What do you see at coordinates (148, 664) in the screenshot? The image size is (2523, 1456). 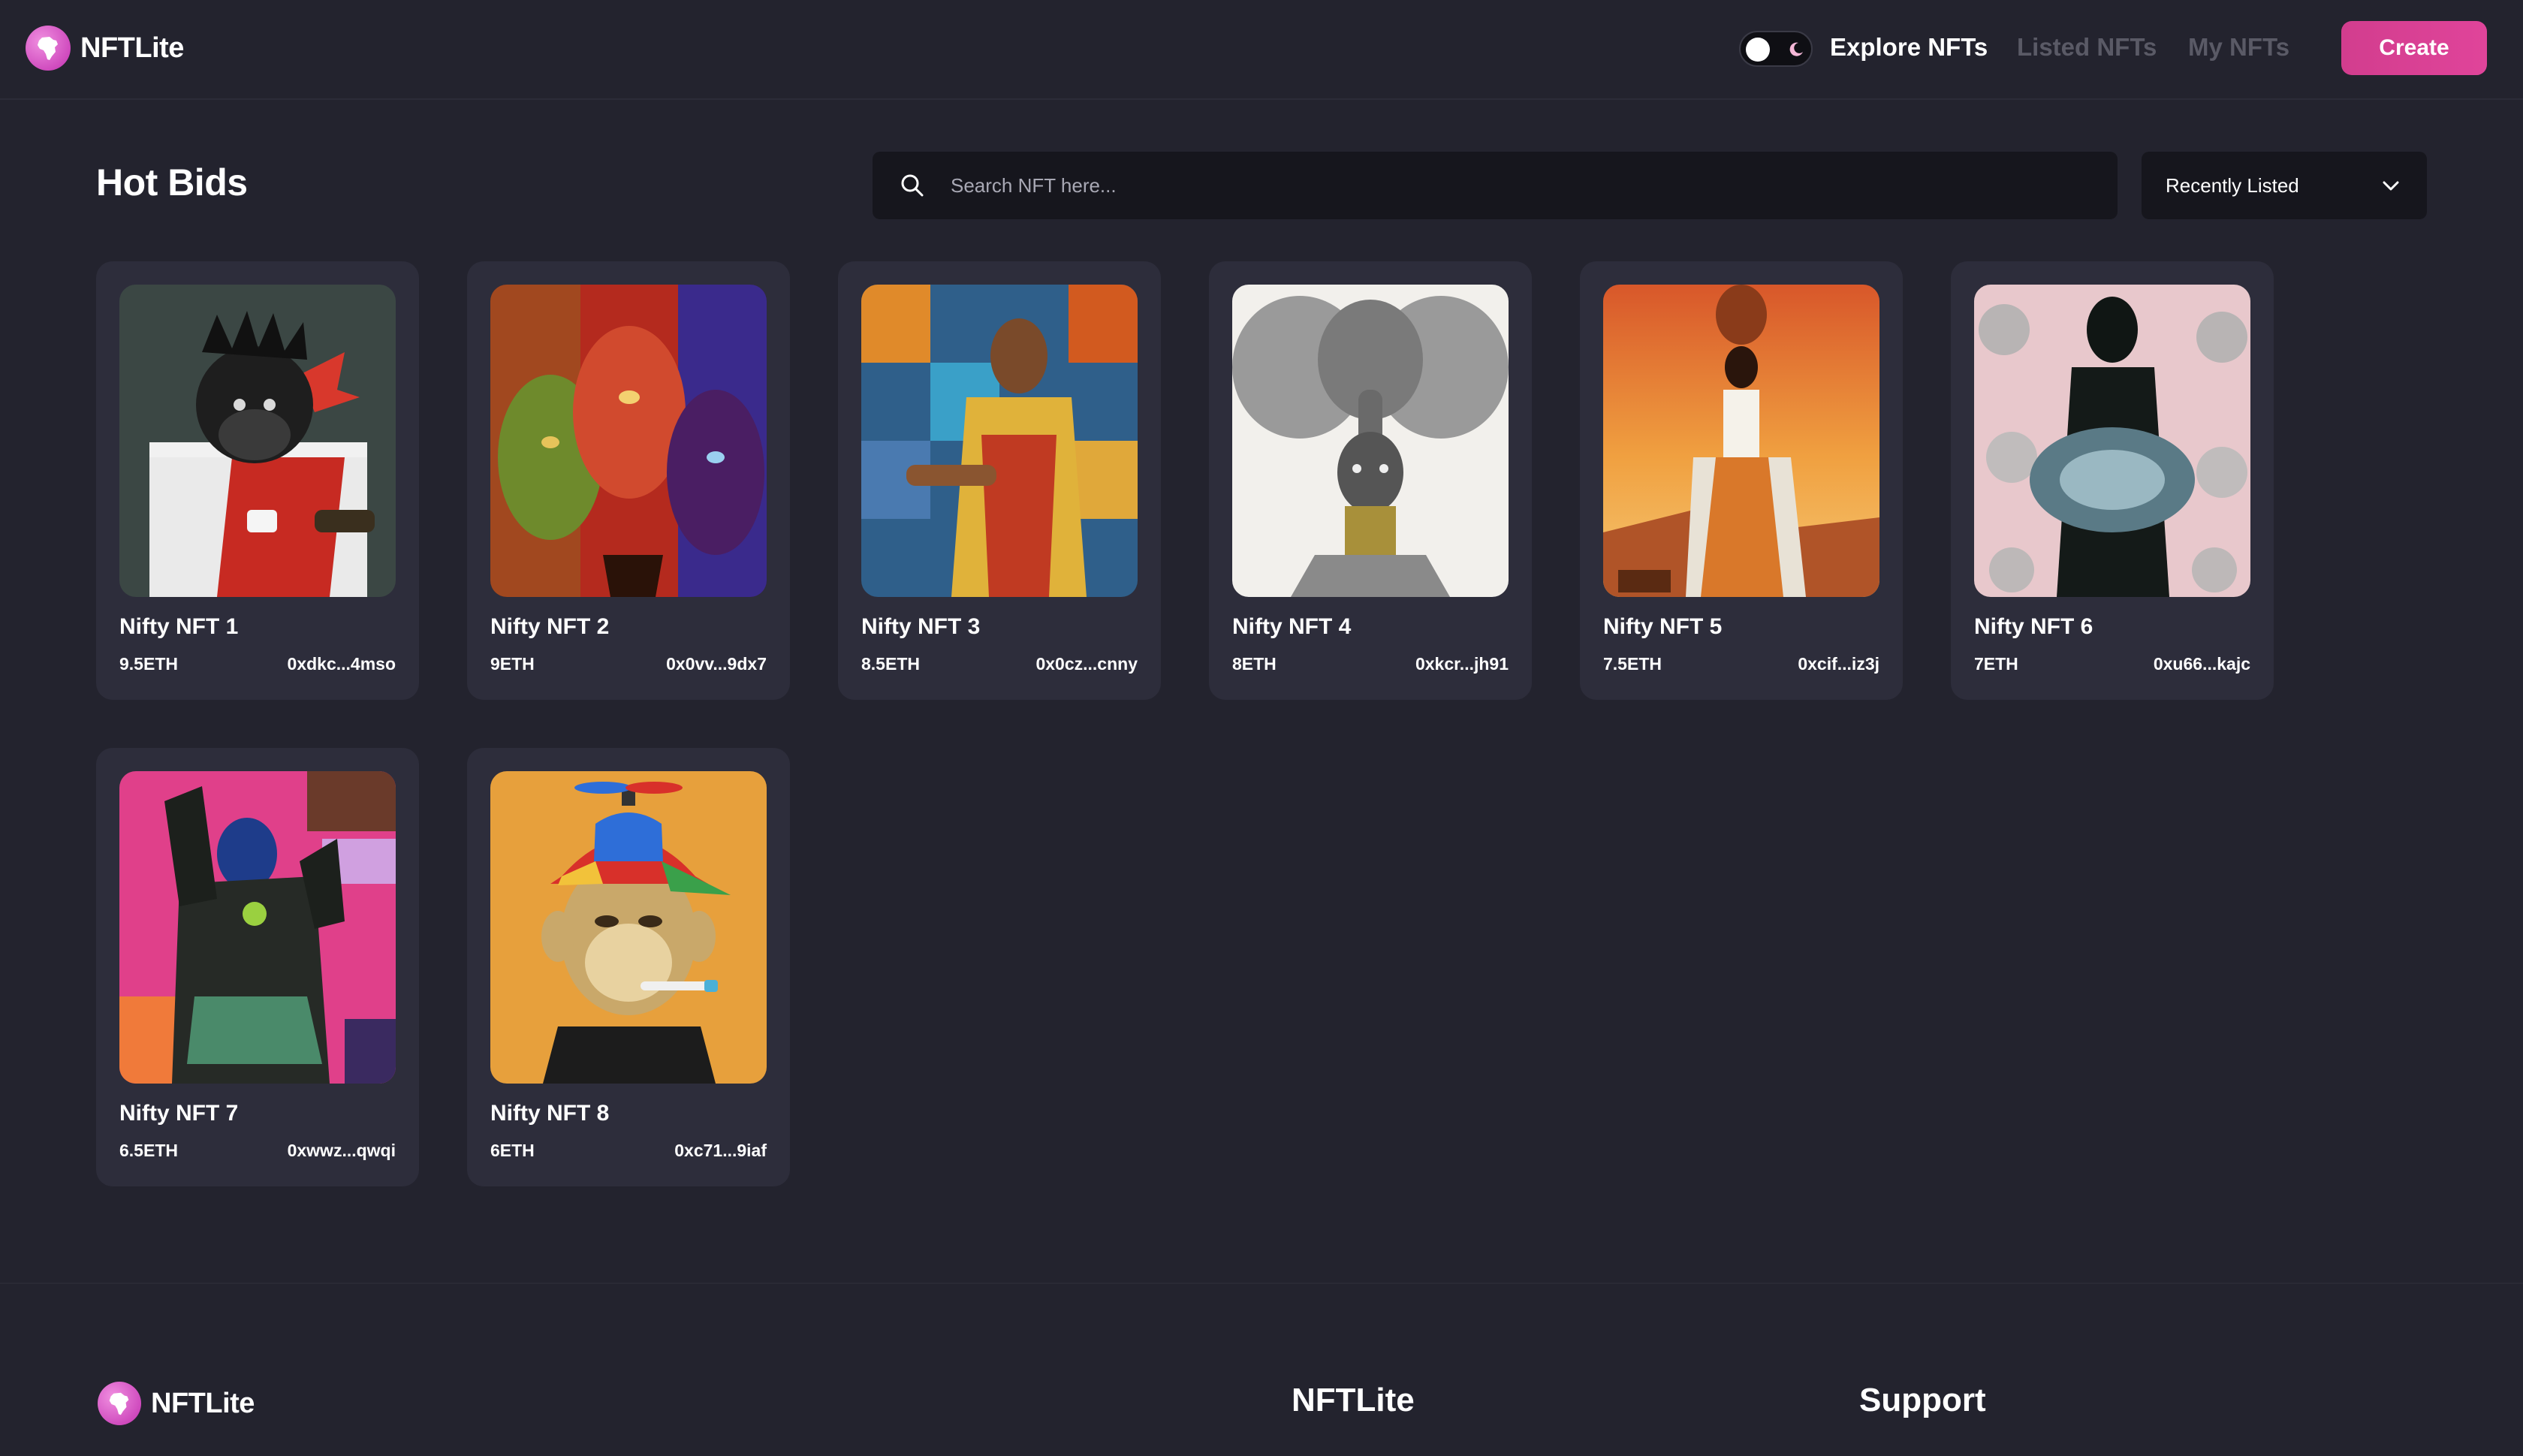 I see `nft-price: 9.5ETH` at bounding box center [148, 664].